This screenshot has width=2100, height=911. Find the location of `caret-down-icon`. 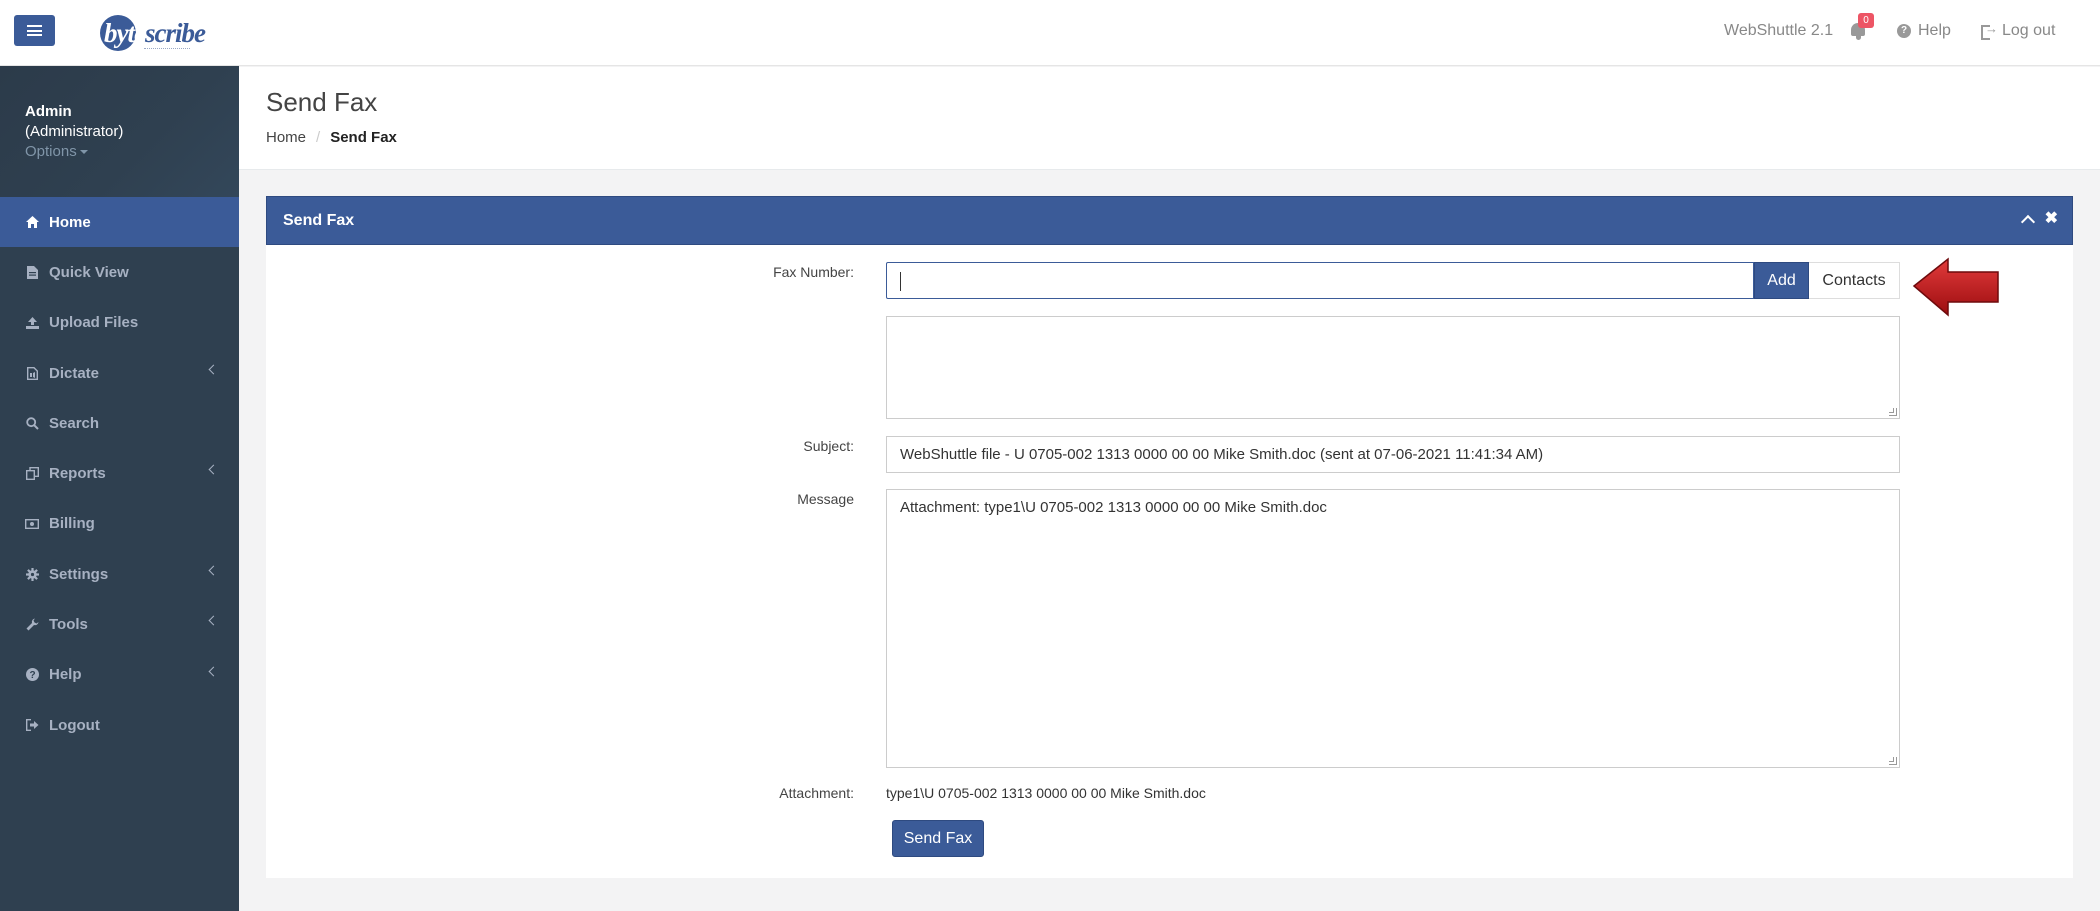

caret-down-icon is located at coordinates (83, 152).